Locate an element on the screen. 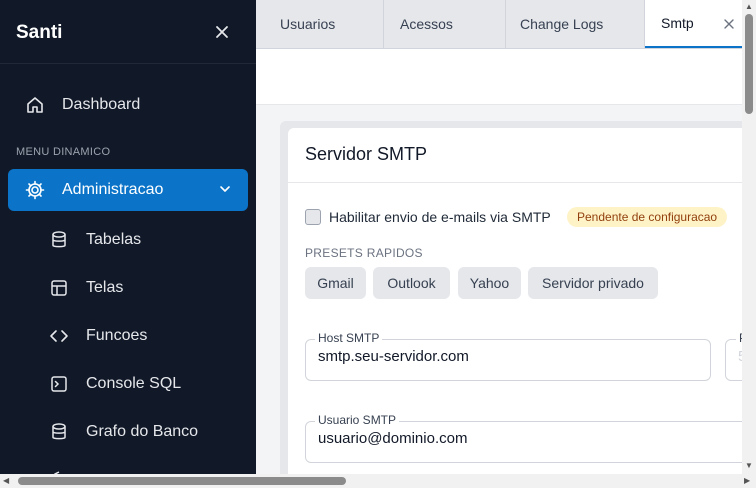  sidebar-item-console-sql: Console SQL is located at coordinates (128, 384).